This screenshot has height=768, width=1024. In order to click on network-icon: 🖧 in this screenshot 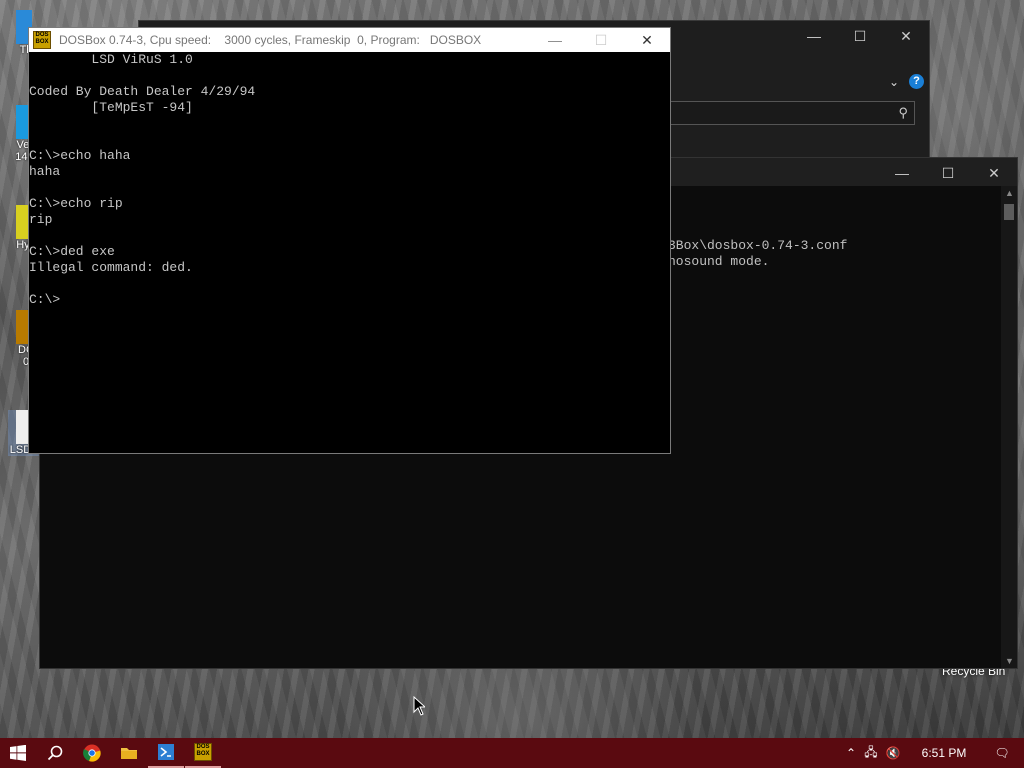, I will do `click(871, 753)`.